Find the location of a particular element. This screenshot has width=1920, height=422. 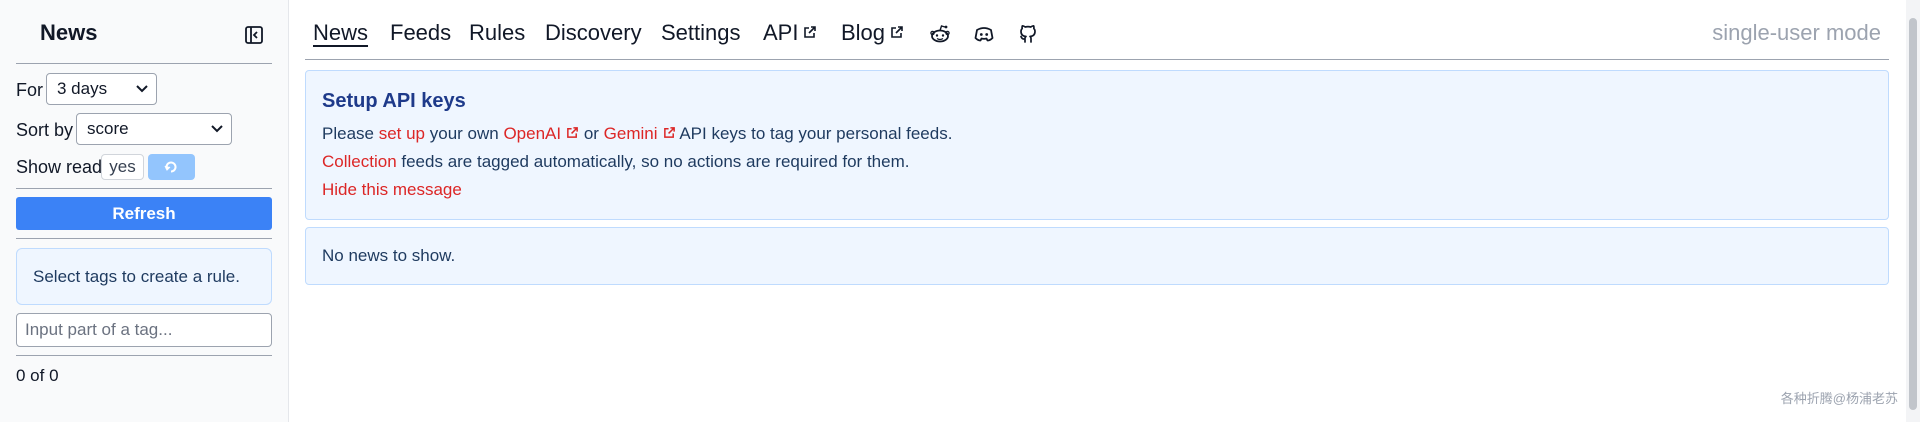

discord-icon is located at coordinates (984, 34).